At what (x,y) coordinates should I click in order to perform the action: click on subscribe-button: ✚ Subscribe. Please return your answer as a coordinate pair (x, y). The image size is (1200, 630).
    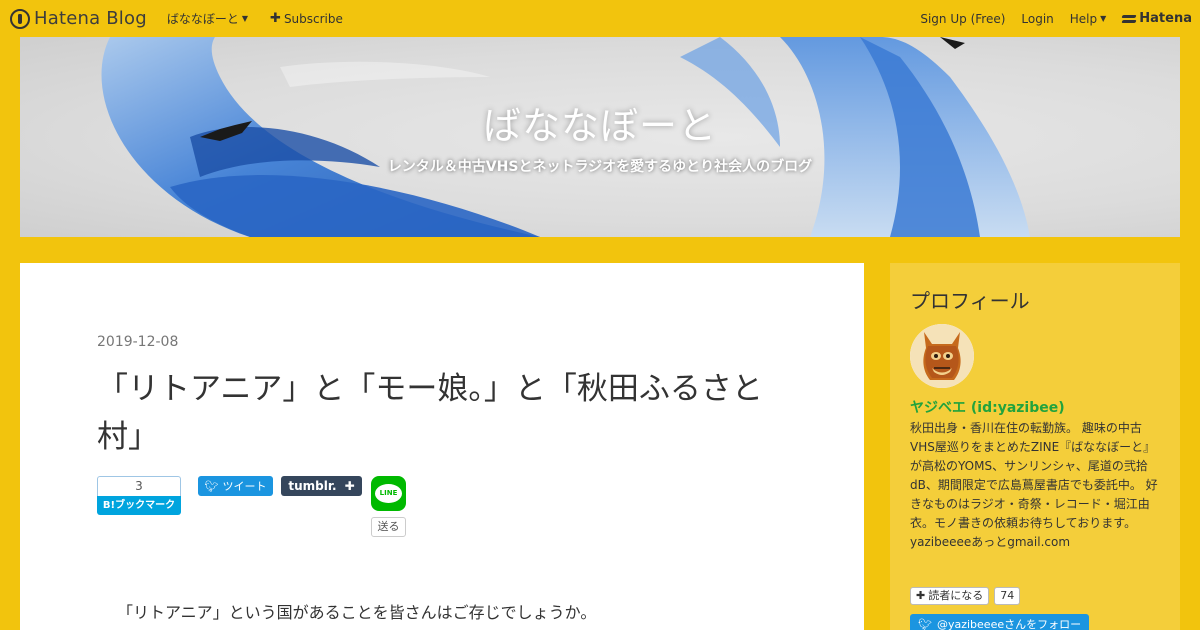
    Looking at the image, I should click on (306, 18).